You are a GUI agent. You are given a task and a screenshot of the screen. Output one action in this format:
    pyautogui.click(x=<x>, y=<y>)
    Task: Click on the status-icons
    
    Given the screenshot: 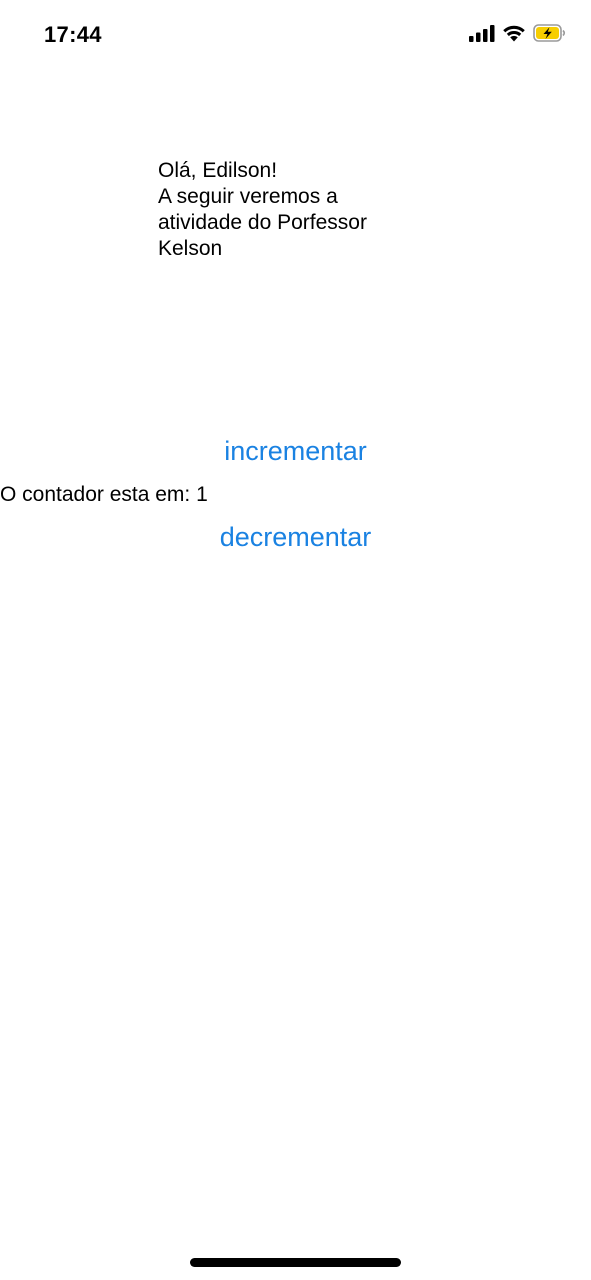 What is the action you would take?
    pyautogui.click(x=518, y=33)
    